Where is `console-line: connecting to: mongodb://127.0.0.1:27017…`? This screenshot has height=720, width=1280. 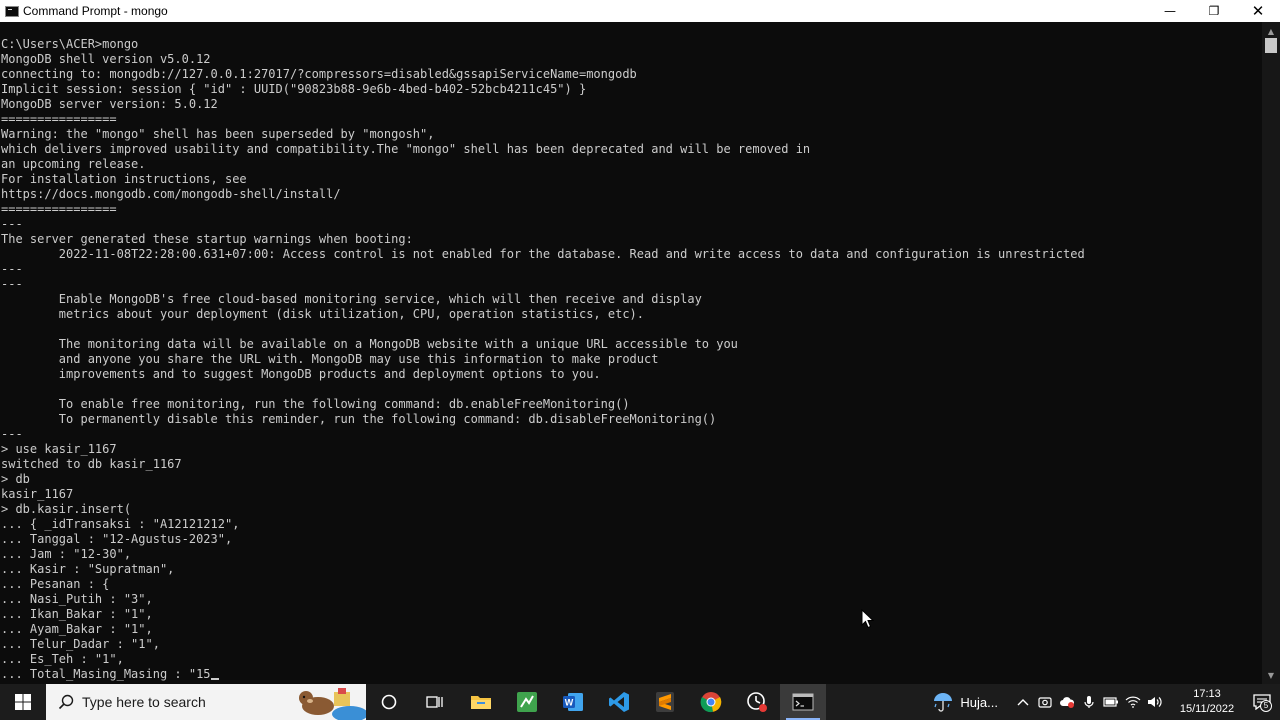
console-line: connecting to: mongodb://127.0.0.1:27017… is located at coordinates (319, 74).